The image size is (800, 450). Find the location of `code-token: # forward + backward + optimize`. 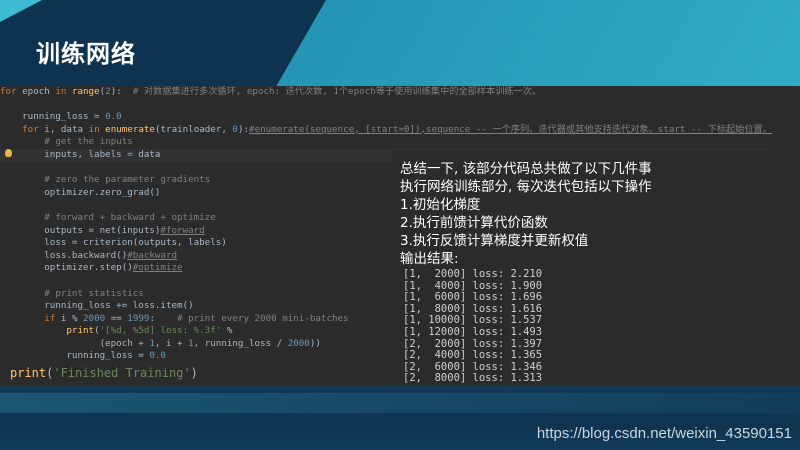

code-token: # forward + backward + optimize is located at coordinates (108, 217).